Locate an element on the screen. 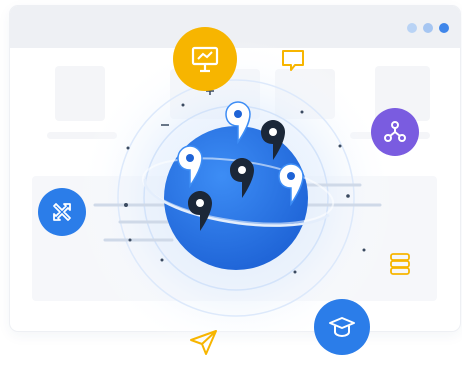 The height and width of the screenshot is (390, 462). tools-badge is located at coordinates (62, 212).